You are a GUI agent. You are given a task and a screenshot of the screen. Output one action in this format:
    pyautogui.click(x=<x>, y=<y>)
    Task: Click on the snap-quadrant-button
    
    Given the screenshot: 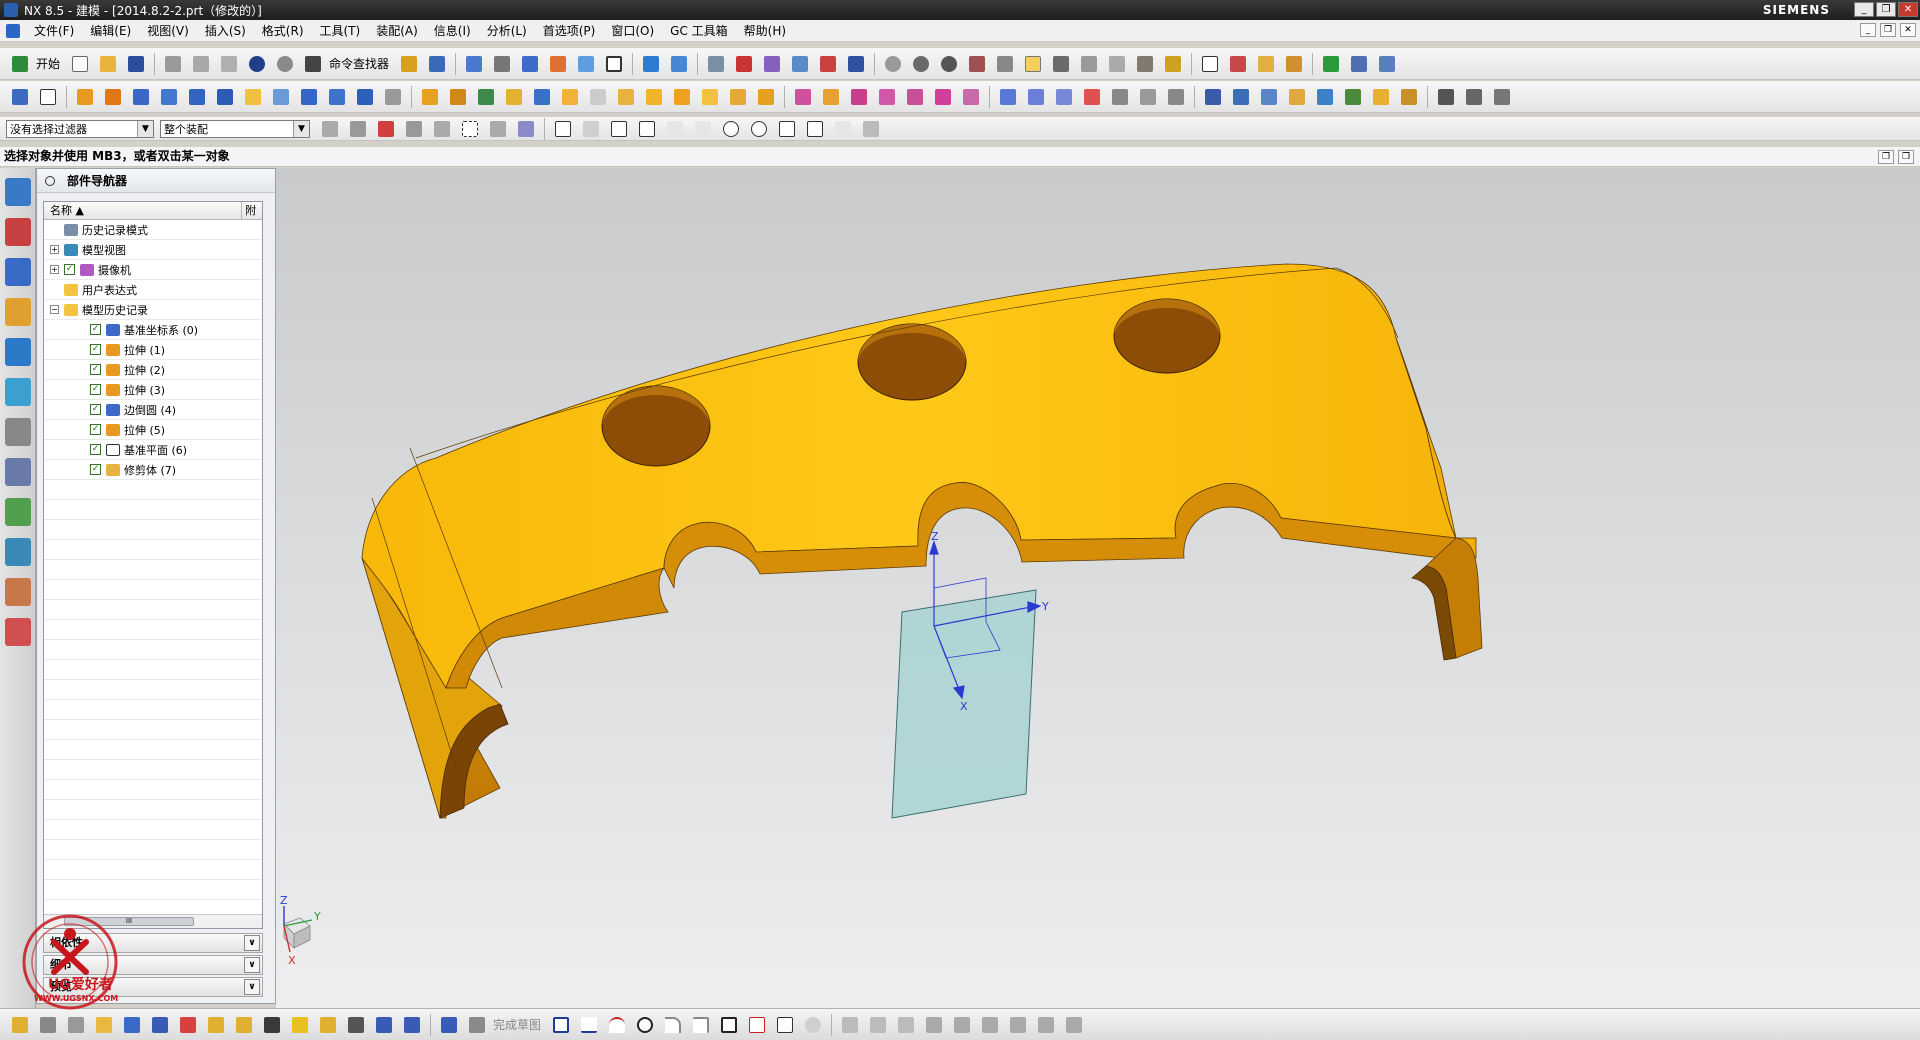 What is the action you would take?
    pyautogui.click(x=759, y=129)
    